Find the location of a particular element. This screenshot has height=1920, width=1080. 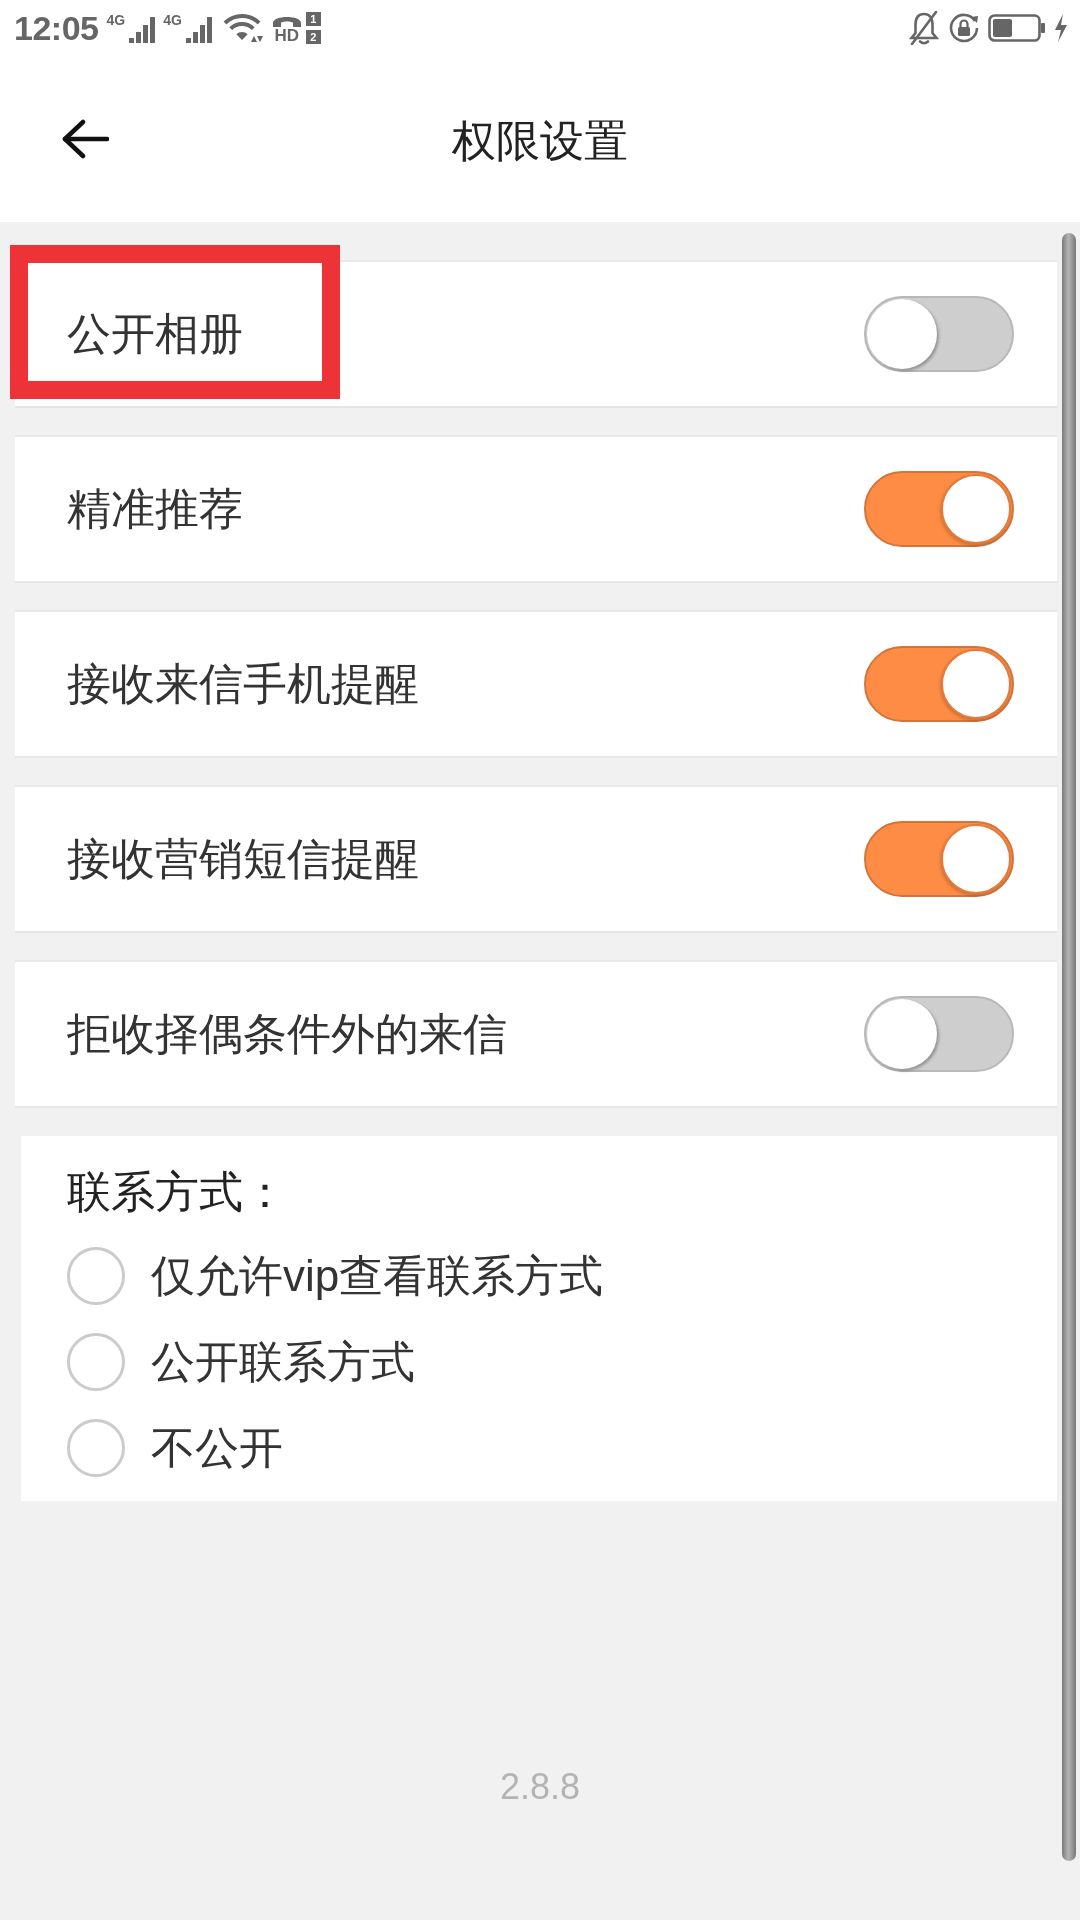

setting-label: 接收营销短信提醒 is located at coordinates (243, 859).